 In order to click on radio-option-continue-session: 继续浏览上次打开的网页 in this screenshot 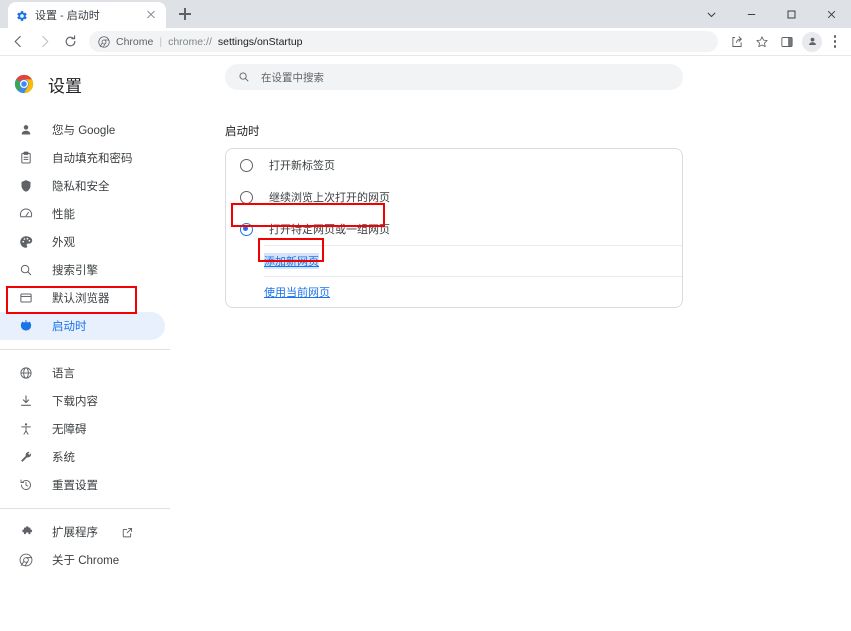, I will do `click(454, 197)`.